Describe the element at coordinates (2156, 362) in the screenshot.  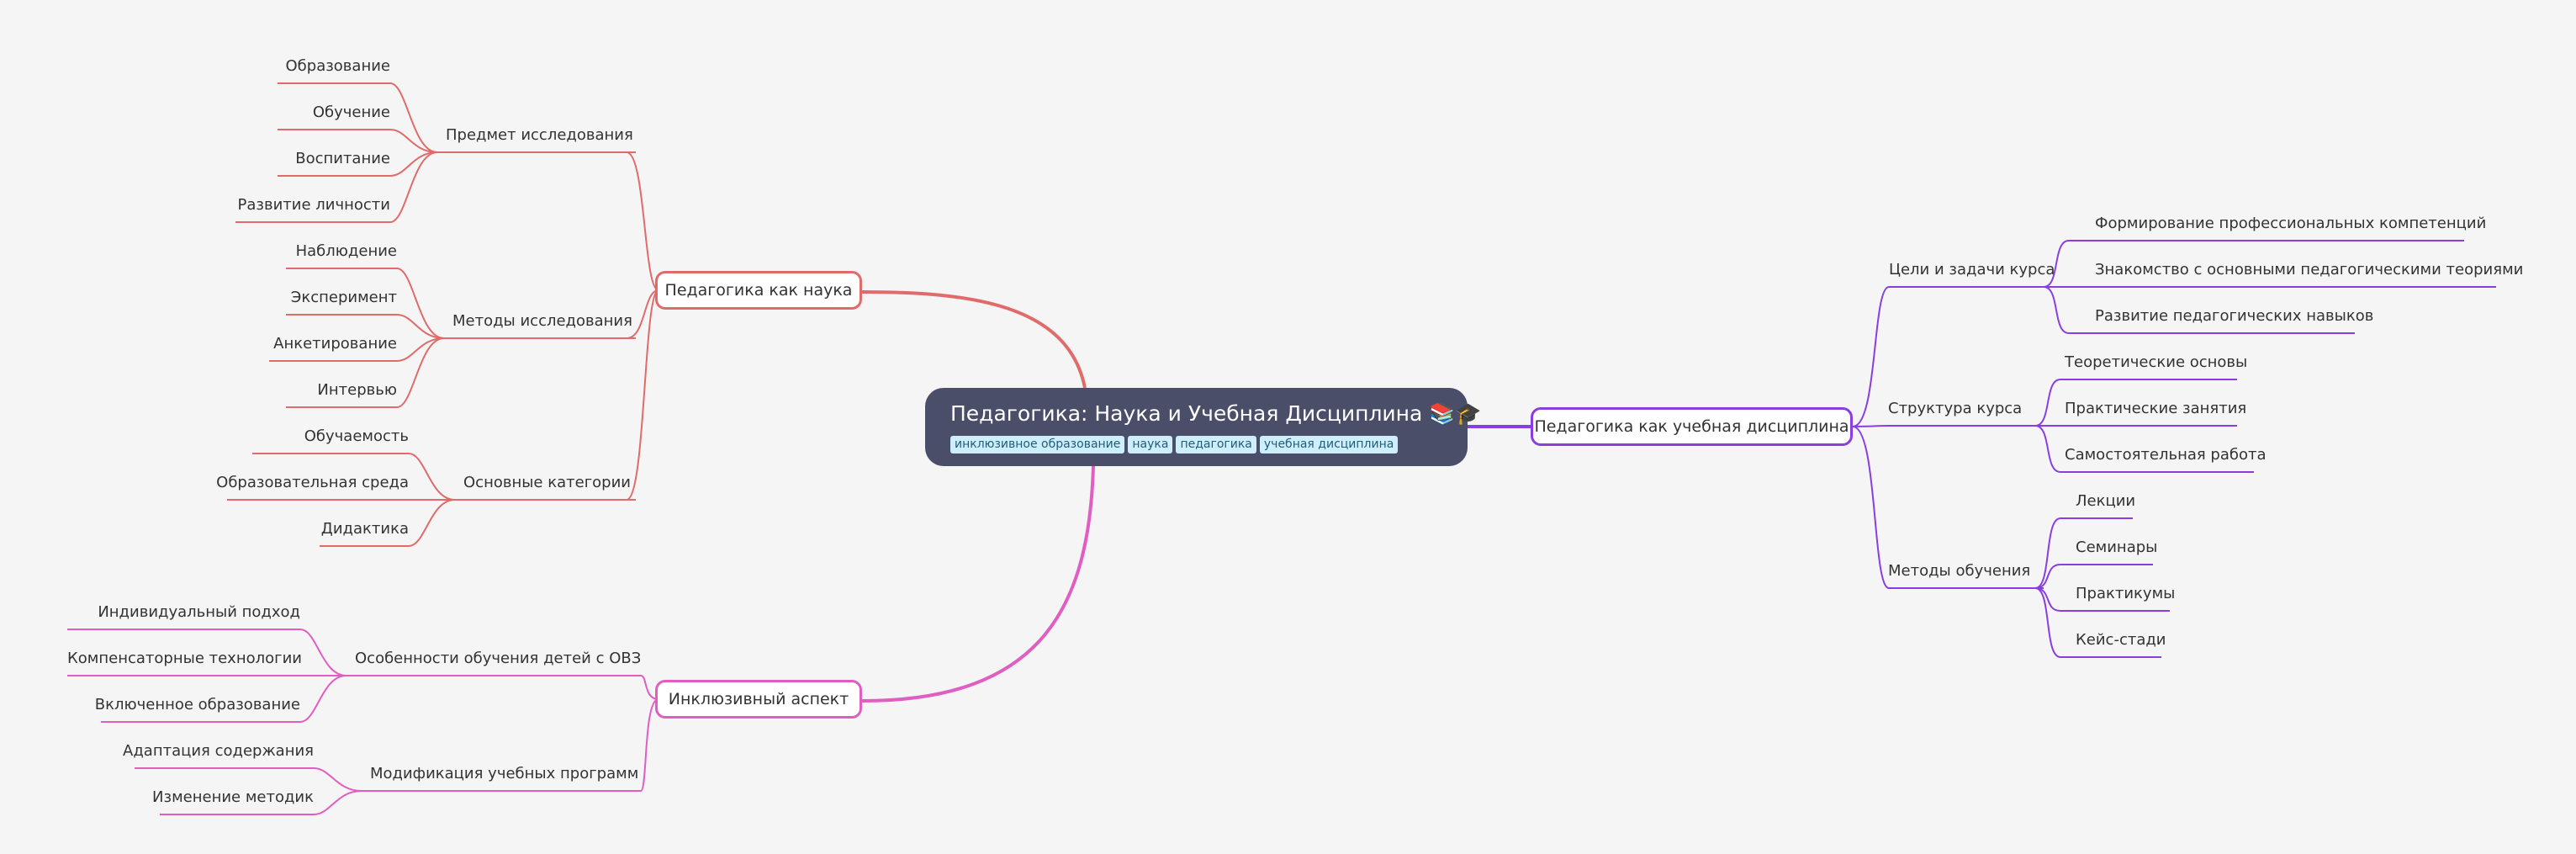
I see `leaf-theoretical-foundations: Теоретические основы` at that location.